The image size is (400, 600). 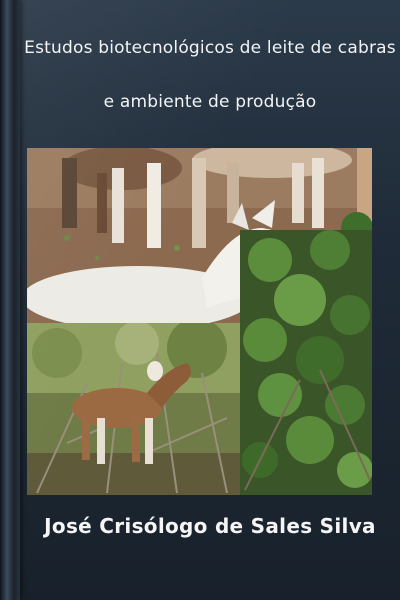 I want to click on shrub-photo, so click(x=306, y=362).